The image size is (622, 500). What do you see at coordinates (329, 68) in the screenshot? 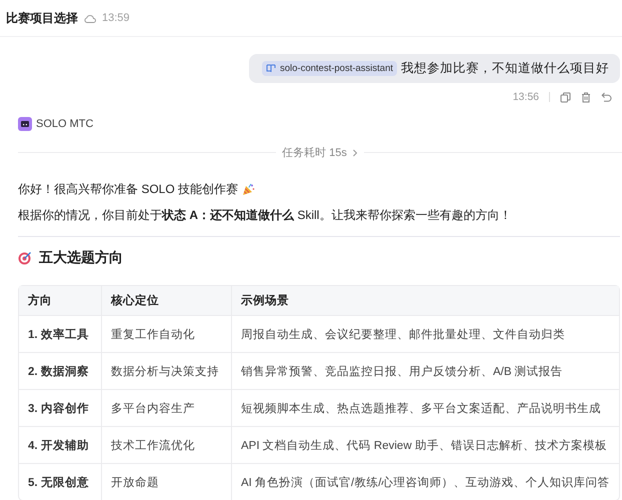
I see `skill-tag: solo-contest-post-assistant` at bounding box center [329, 68].